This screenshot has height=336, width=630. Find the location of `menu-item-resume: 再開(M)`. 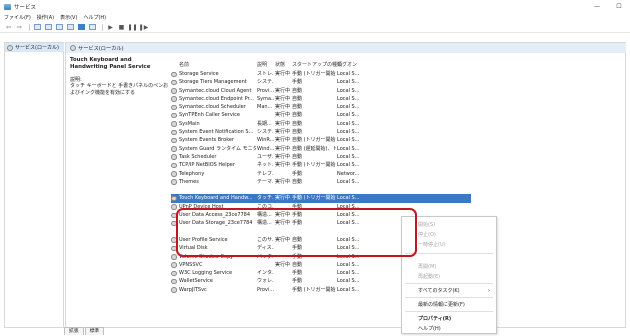

menu-item-resume: 再開(M) is located at coordinates (449, 267).